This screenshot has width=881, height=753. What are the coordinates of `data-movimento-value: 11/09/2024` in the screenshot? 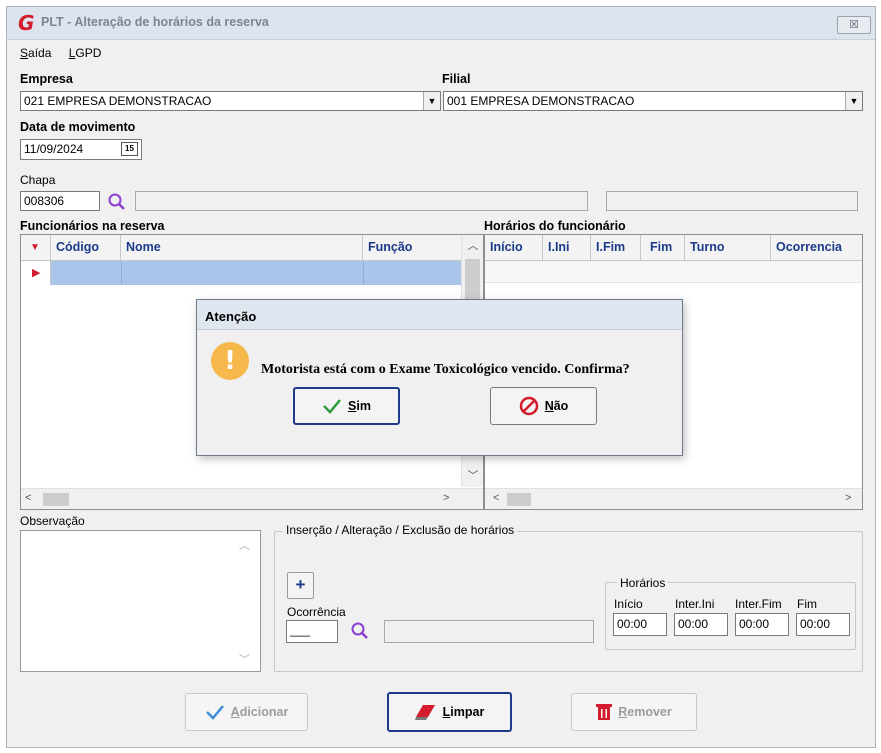 It's located at (54, 149).